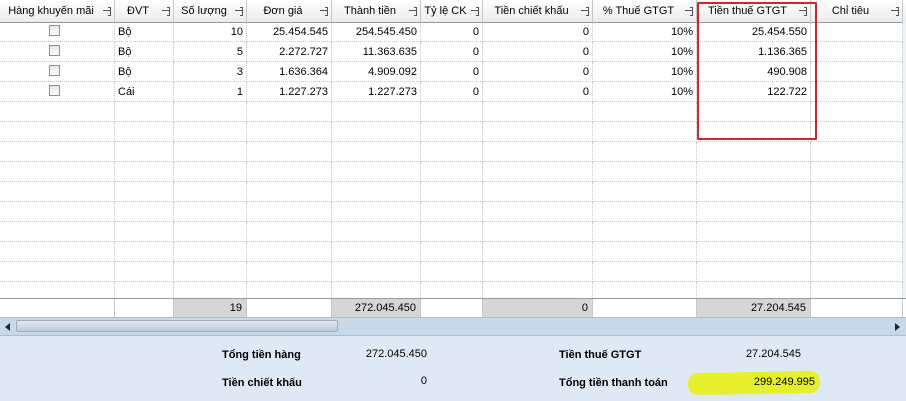 The image size is (906, 401). Describe the element at coordinates (210, 72) in the screenshot. I see `cell-qty: 3` at that location.